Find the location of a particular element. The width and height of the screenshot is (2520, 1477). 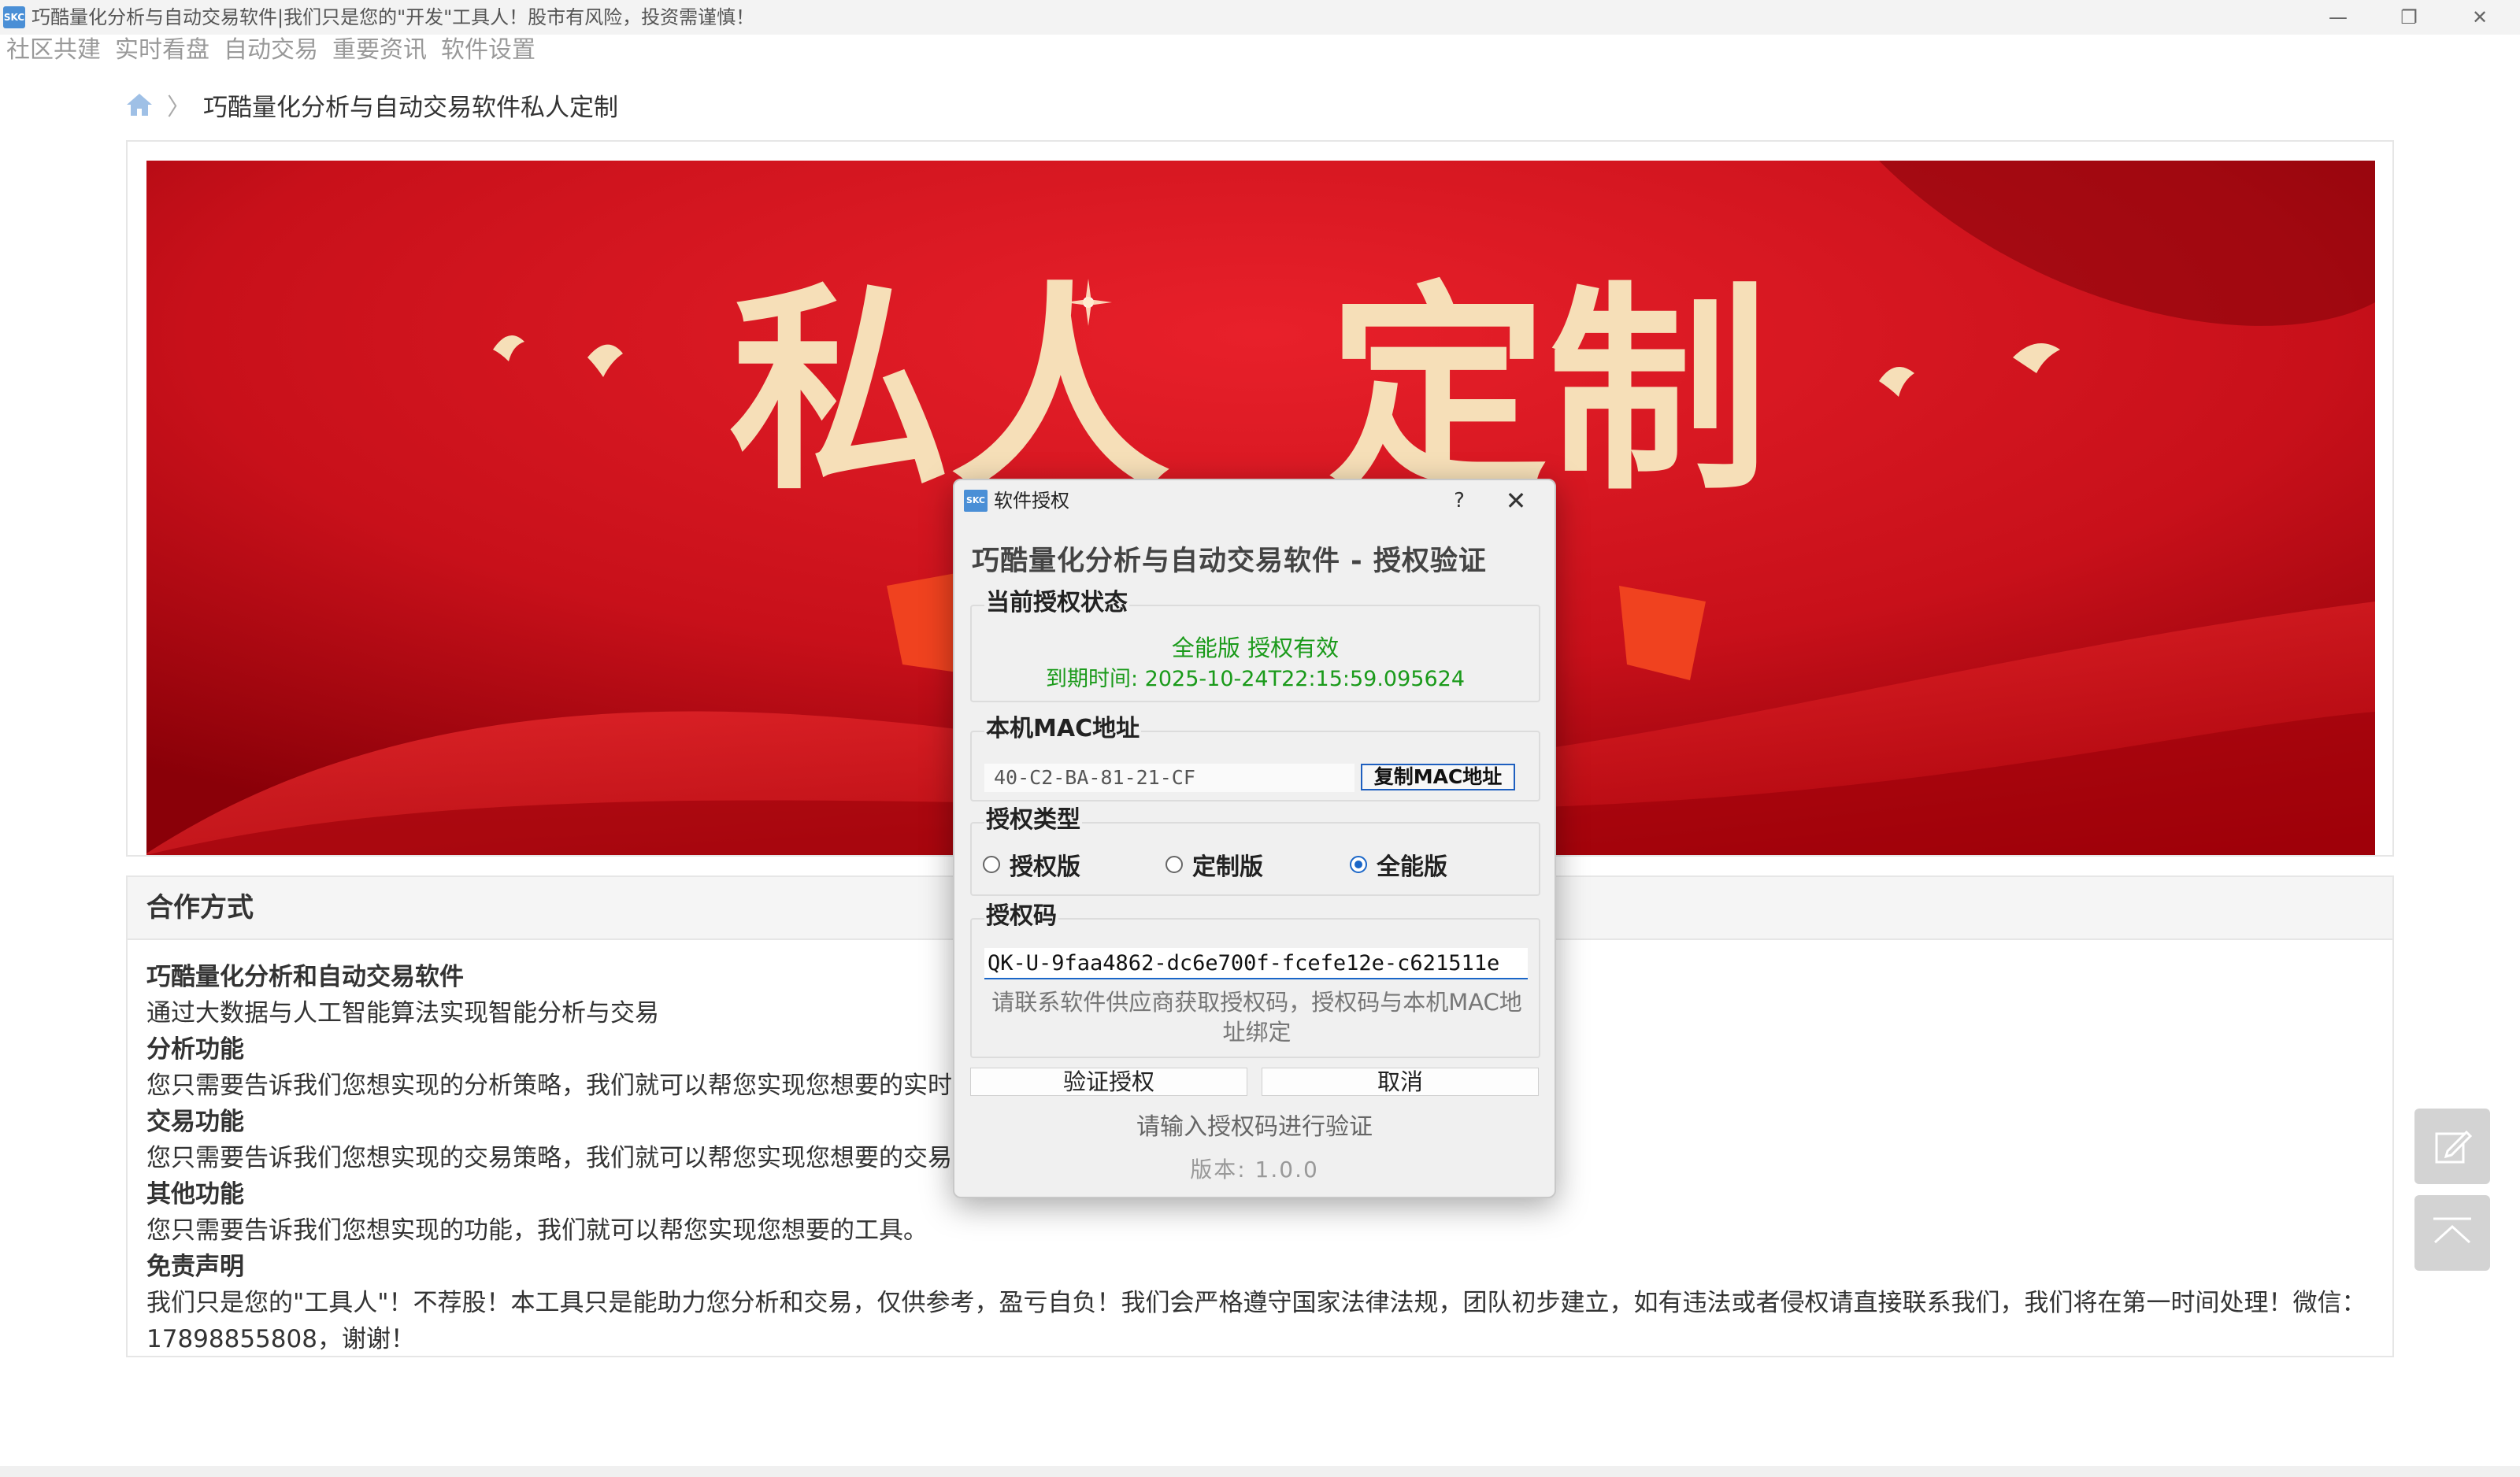

radio-authorized: 授权版 is located at coordinates (1031, 864).